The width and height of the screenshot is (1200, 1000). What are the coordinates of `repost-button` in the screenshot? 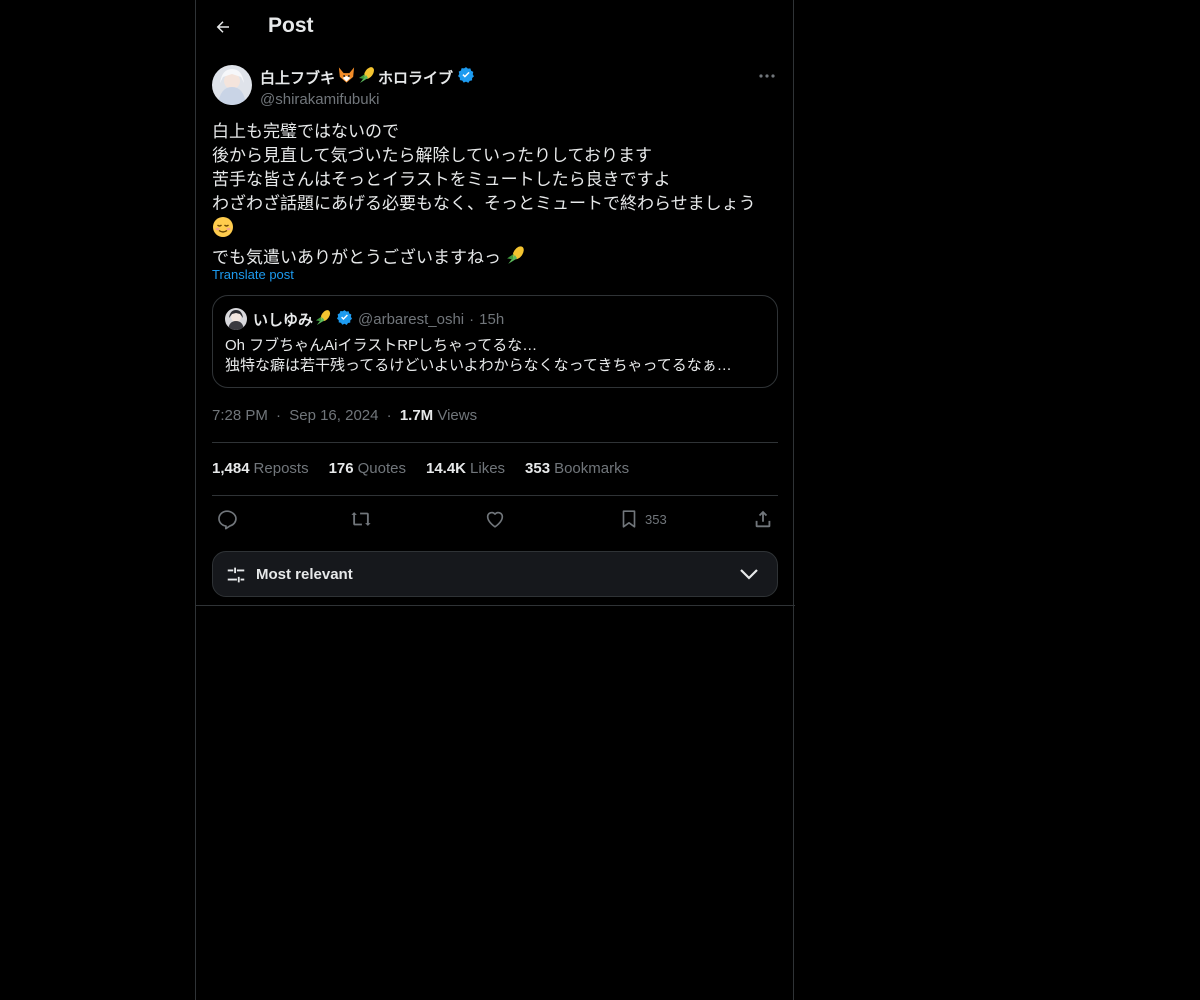 It's located at (361, 519).